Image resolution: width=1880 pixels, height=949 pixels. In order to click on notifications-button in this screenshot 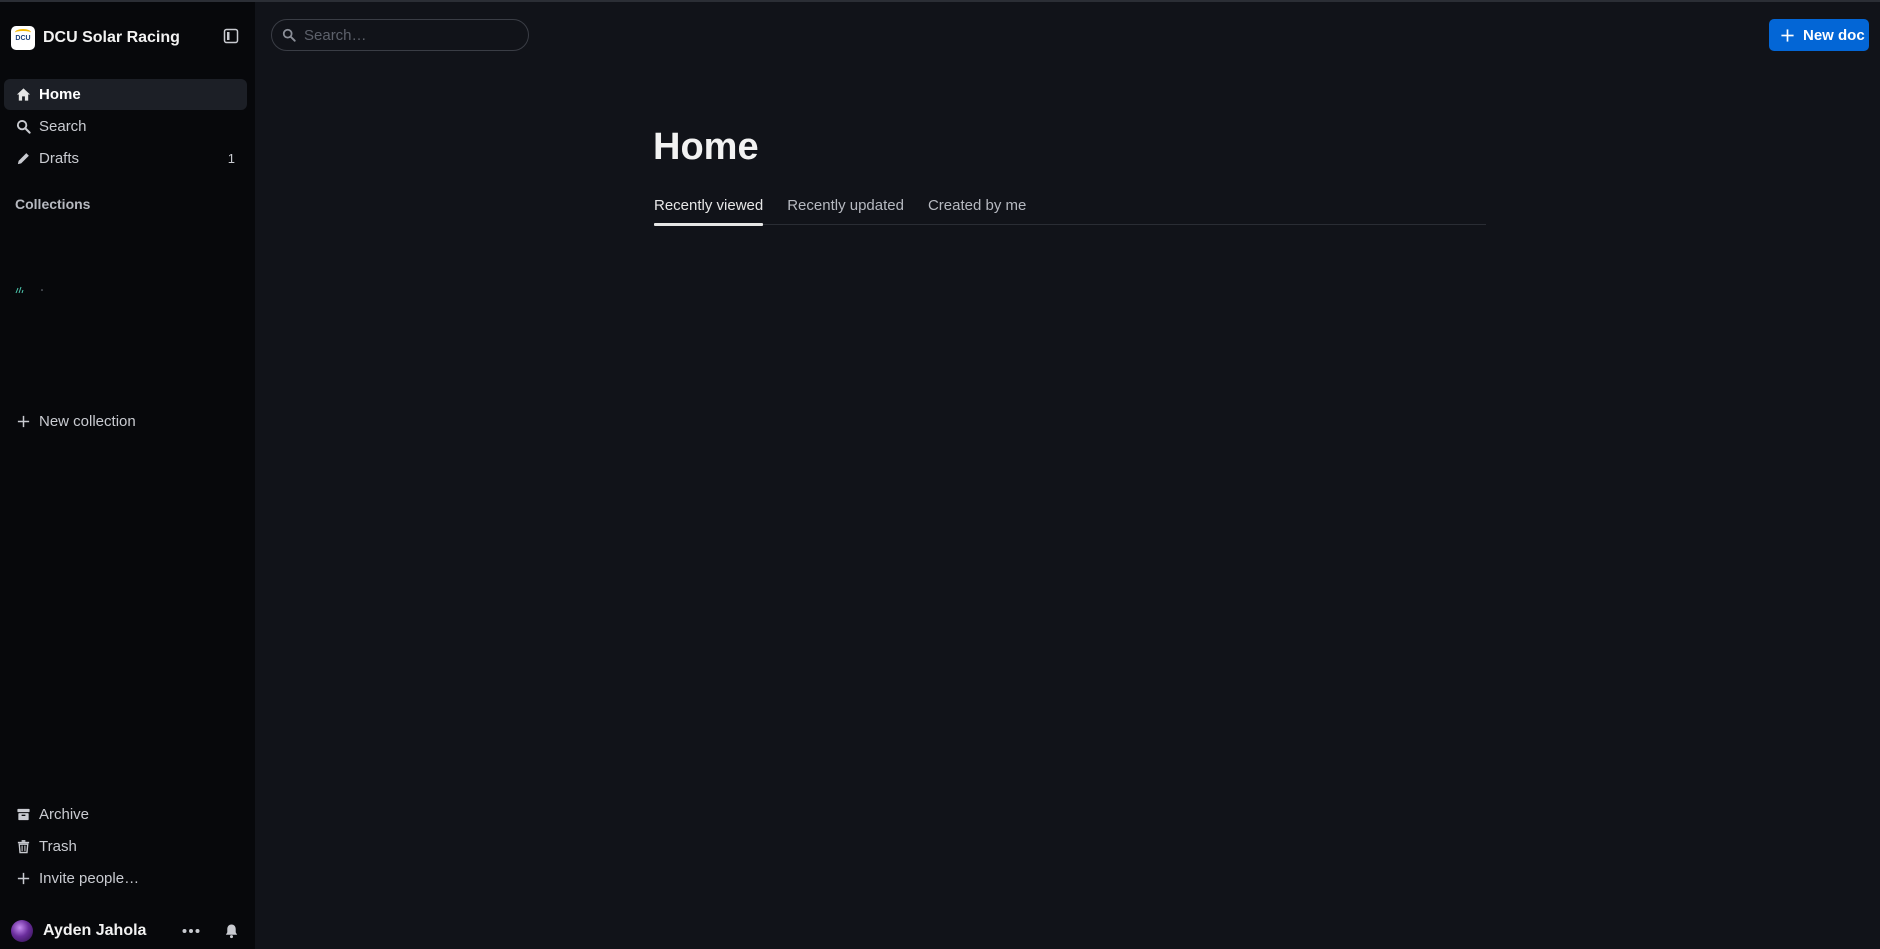, I will do `click(231, 931)`.